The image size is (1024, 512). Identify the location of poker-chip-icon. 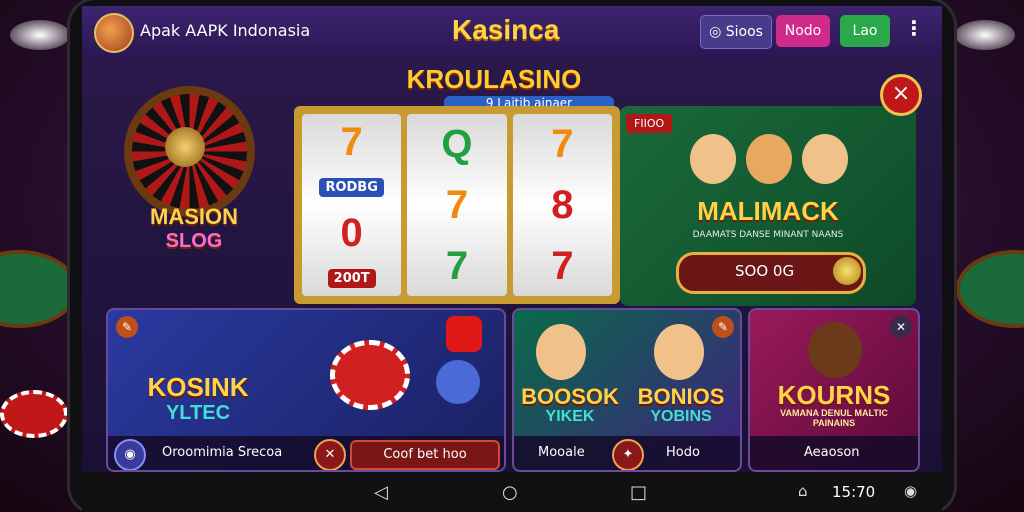
(370, 375).